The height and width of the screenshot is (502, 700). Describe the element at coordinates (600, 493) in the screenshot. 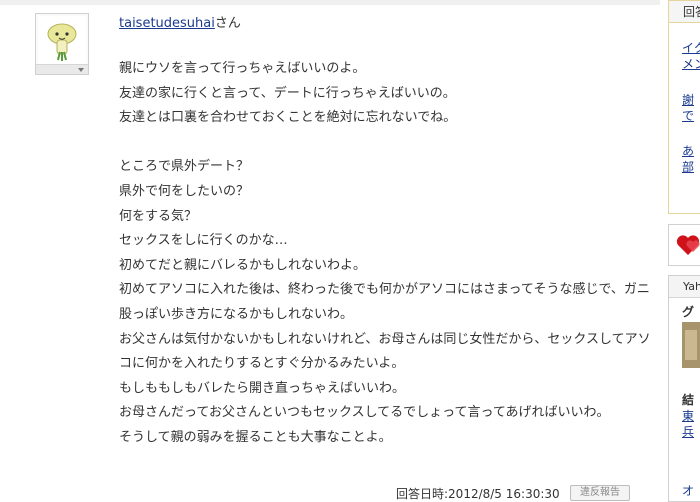

I see `report-button: 違反報告` at that location.